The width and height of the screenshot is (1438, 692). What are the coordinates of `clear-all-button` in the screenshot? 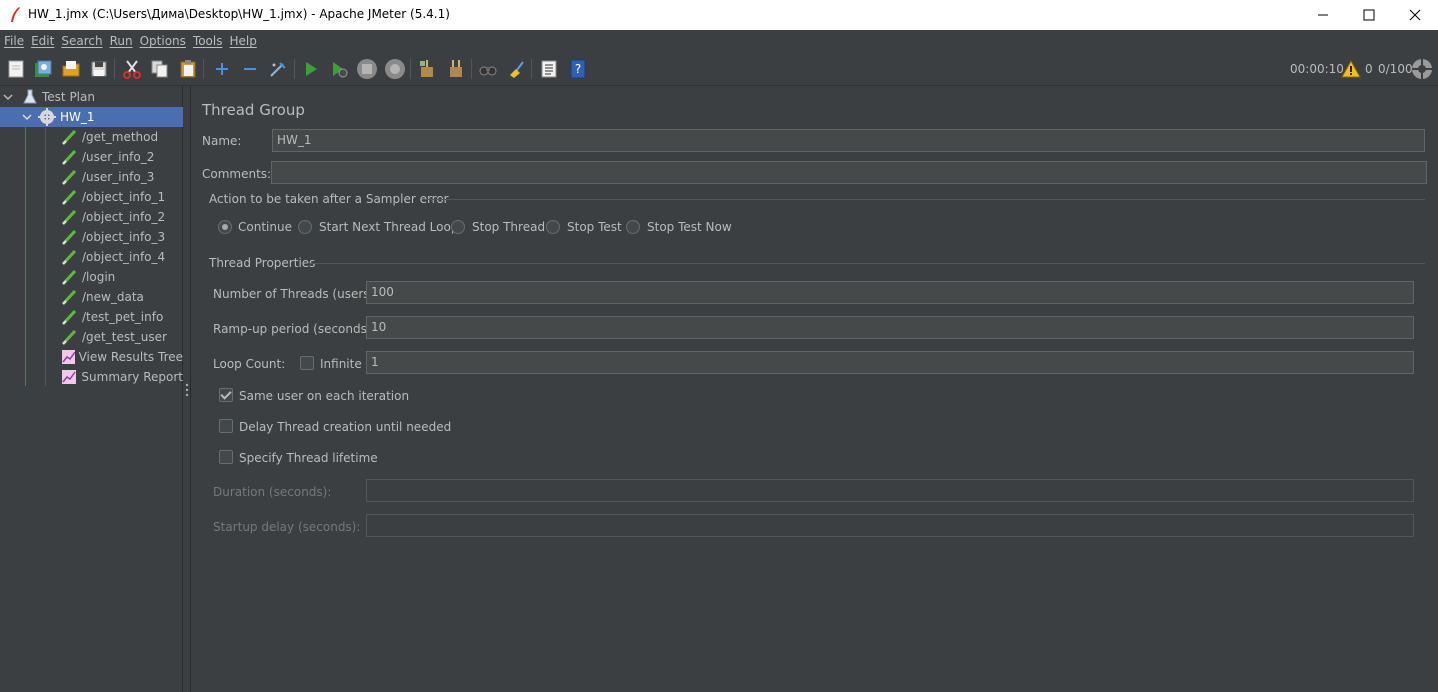 It's located at (456, 69).